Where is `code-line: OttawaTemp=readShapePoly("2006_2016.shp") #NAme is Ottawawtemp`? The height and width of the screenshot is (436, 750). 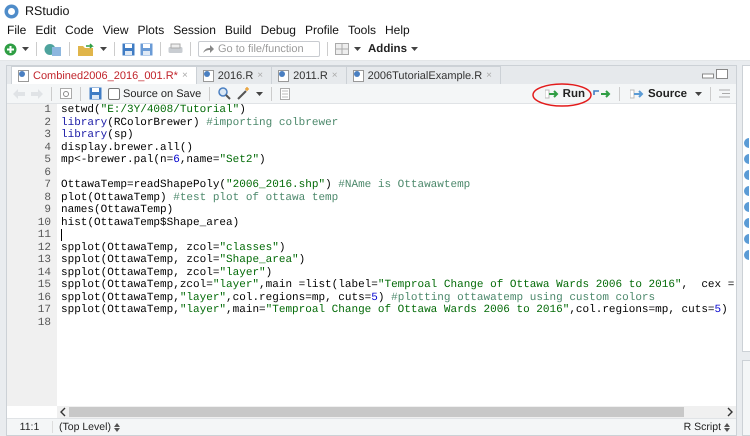
code-line: OttawaTemp=readShapePoly("2006_2016.shp") #NAme is Ottawawtemp is located at coordinates (265, 185).